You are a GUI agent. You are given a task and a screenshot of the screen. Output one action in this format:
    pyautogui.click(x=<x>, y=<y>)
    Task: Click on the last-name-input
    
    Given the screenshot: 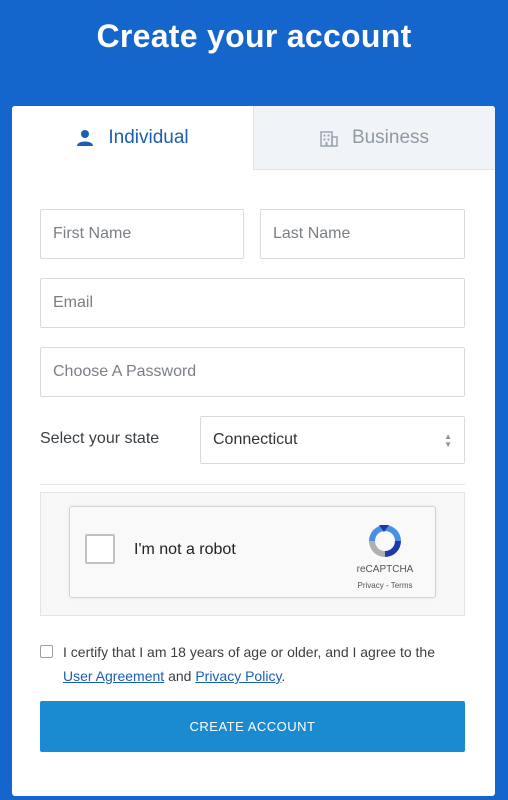 What is the action you would take?
    pyautogui.click(x=362, y=234)
    